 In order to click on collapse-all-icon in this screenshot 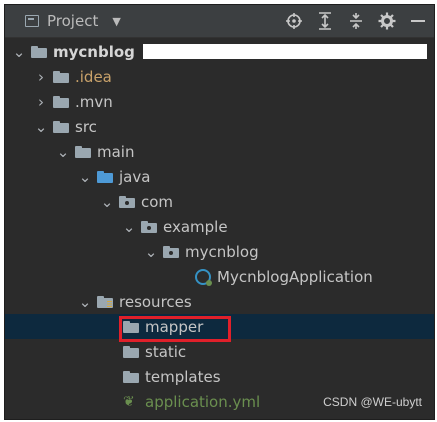, I will do `click(356, 21)`.